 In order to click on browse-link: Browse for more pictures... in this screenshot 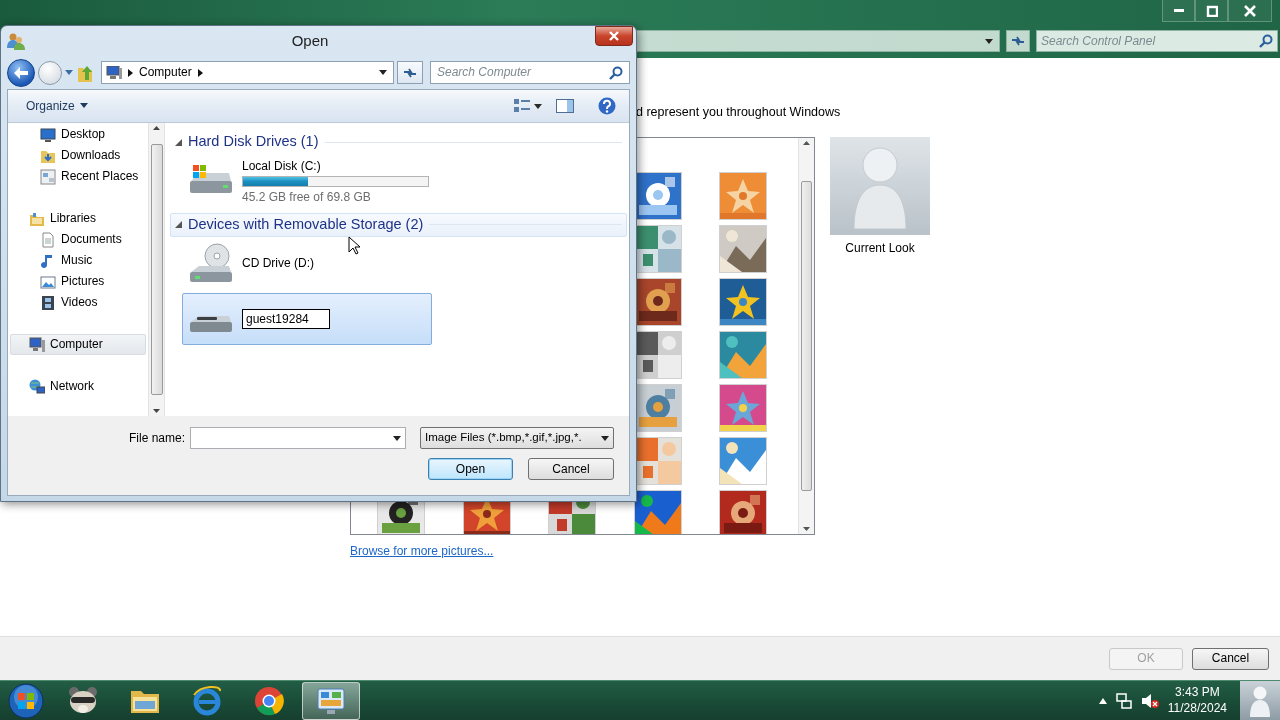, I will do `click(422, 551)`.